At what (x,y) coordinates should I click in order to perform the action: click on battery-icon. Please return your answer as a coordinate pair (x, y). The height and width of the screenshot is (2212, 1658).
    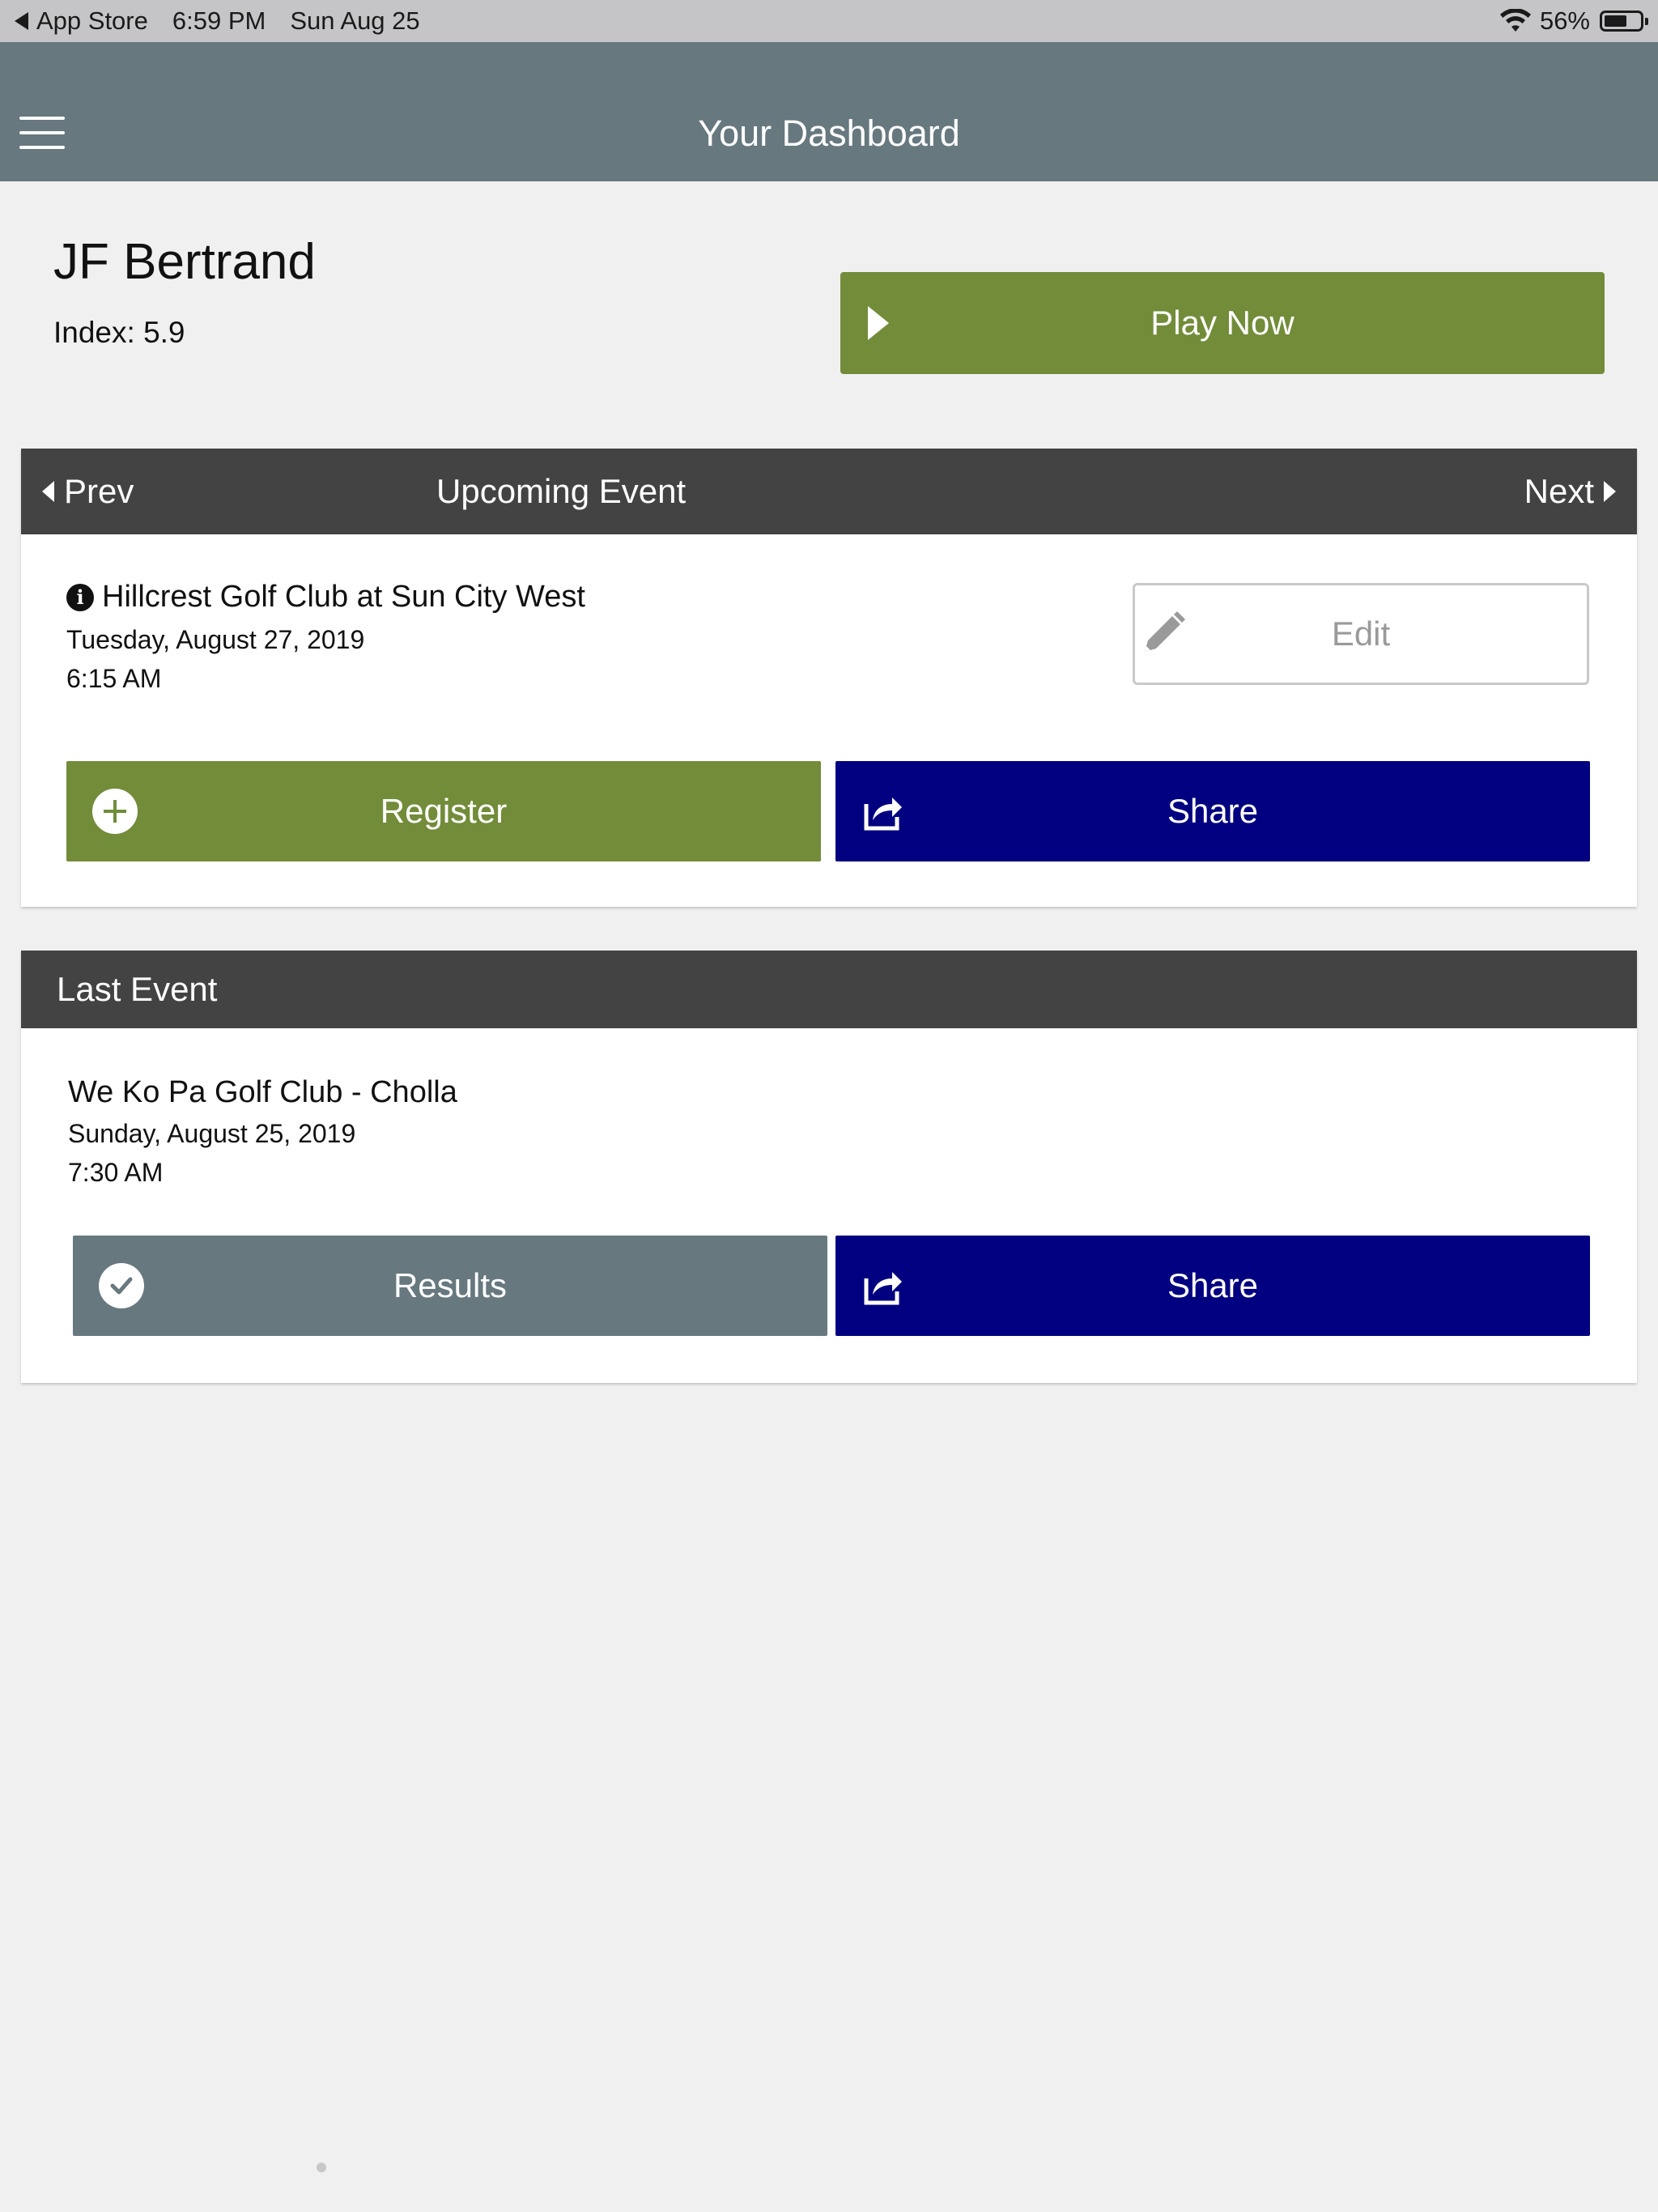
    Looking at the image, I should click on (1624, 22).